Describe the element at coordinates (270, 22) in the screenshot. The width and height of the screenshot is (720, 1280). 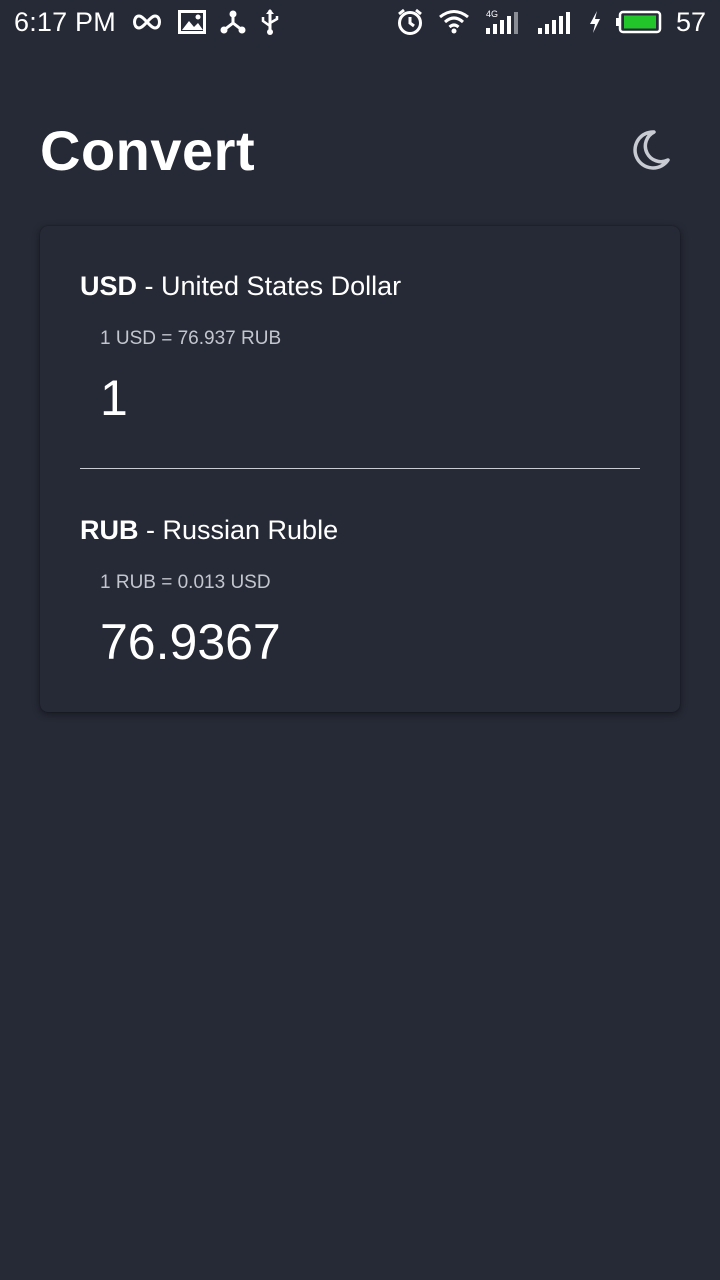
I see `usb-icon` at that location.